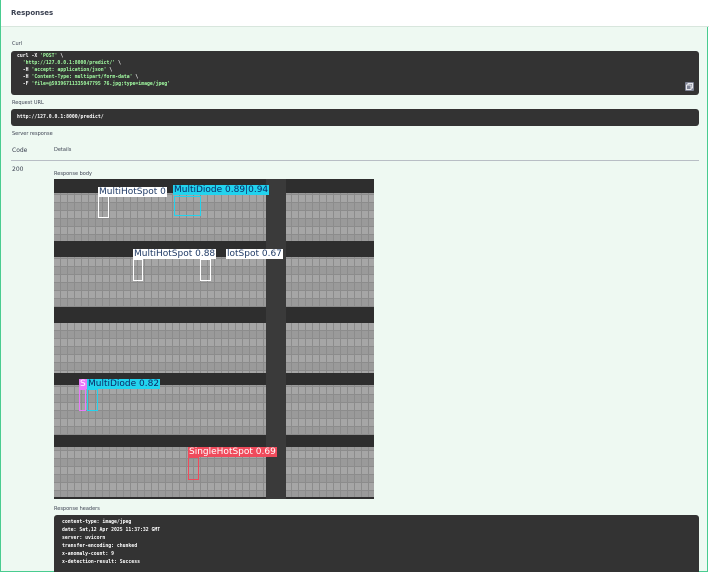  I want to click on curl-line: -H 'accept: application/json' \, so click(65, 70).